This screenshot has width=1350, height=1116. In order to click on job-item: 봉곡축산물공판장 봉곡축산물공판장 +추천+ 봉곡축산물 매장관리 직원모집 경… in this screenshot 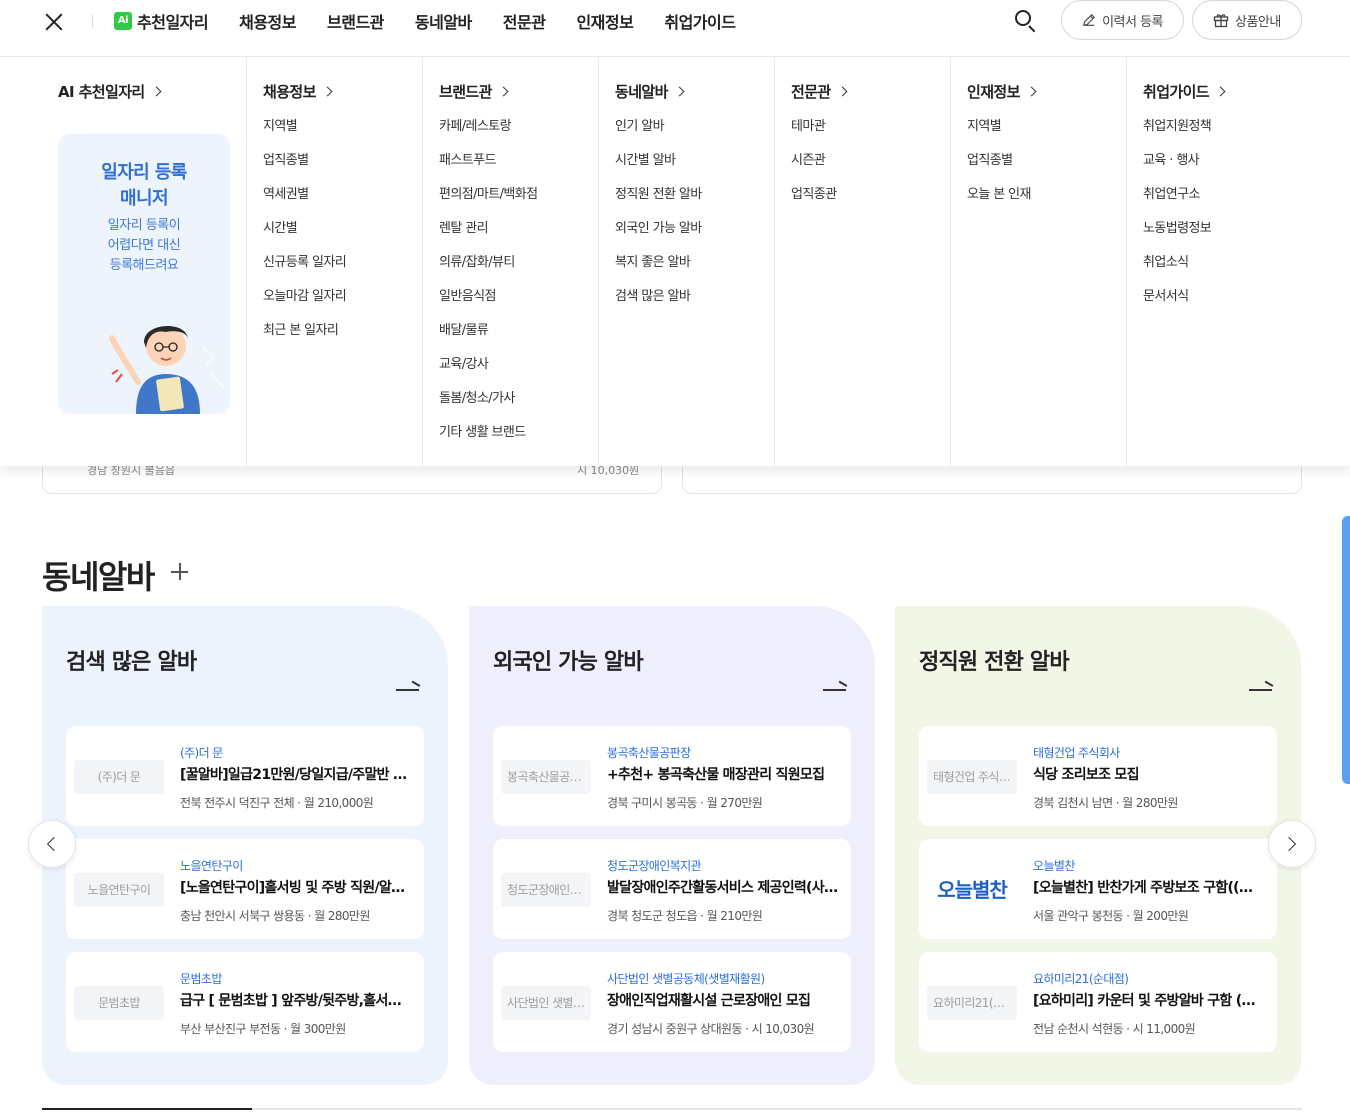, I will do `click(672, 776)`.